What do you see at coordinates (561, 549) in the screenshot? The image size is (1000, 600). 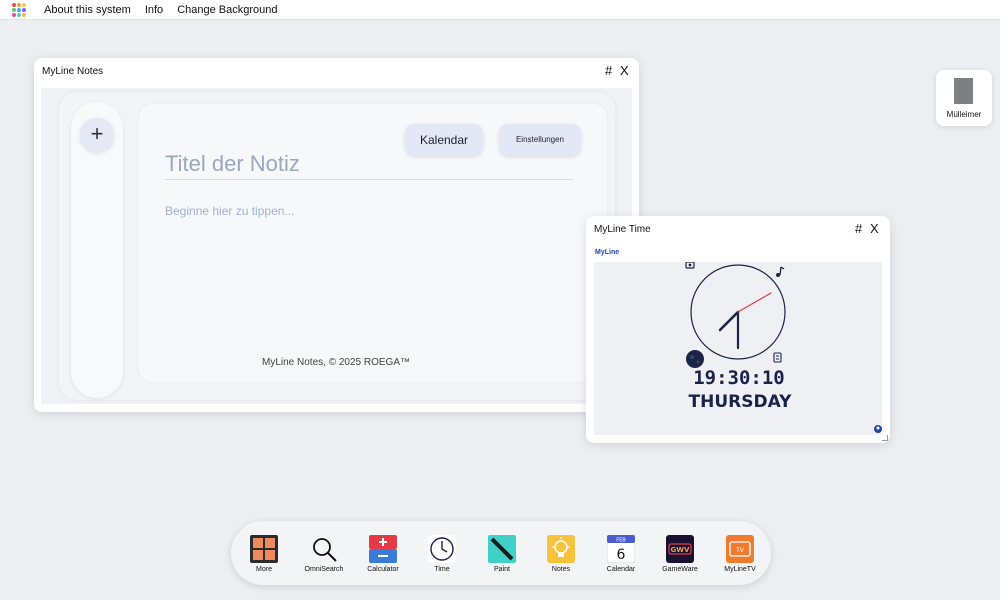 I see `lightbulb-icon` at bounding box center [561, 549].